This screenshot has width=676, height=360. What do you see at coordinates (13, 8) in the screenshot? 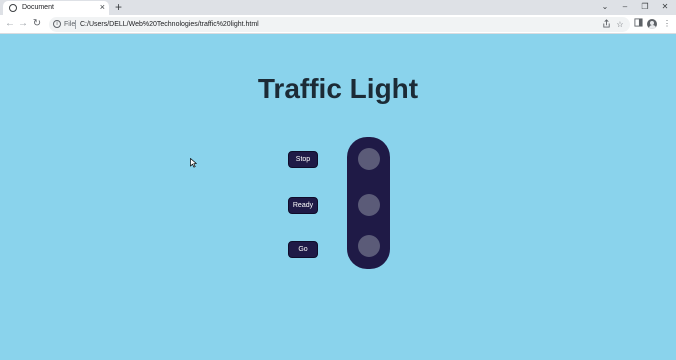
I see `globe-icon` at bounding box center [13, 8].